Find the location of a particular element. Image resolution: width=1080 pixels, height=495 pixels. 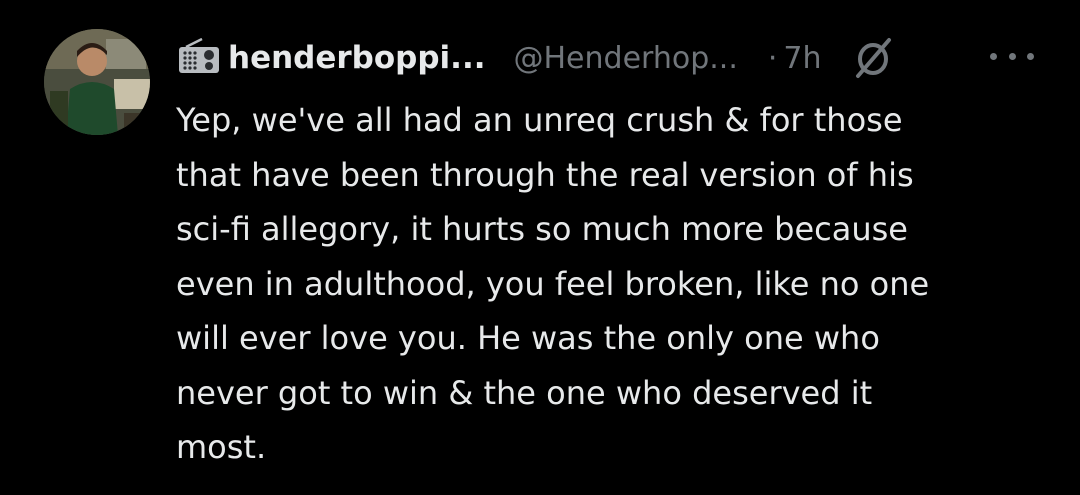

avatar is located at coordinates (97, 82).